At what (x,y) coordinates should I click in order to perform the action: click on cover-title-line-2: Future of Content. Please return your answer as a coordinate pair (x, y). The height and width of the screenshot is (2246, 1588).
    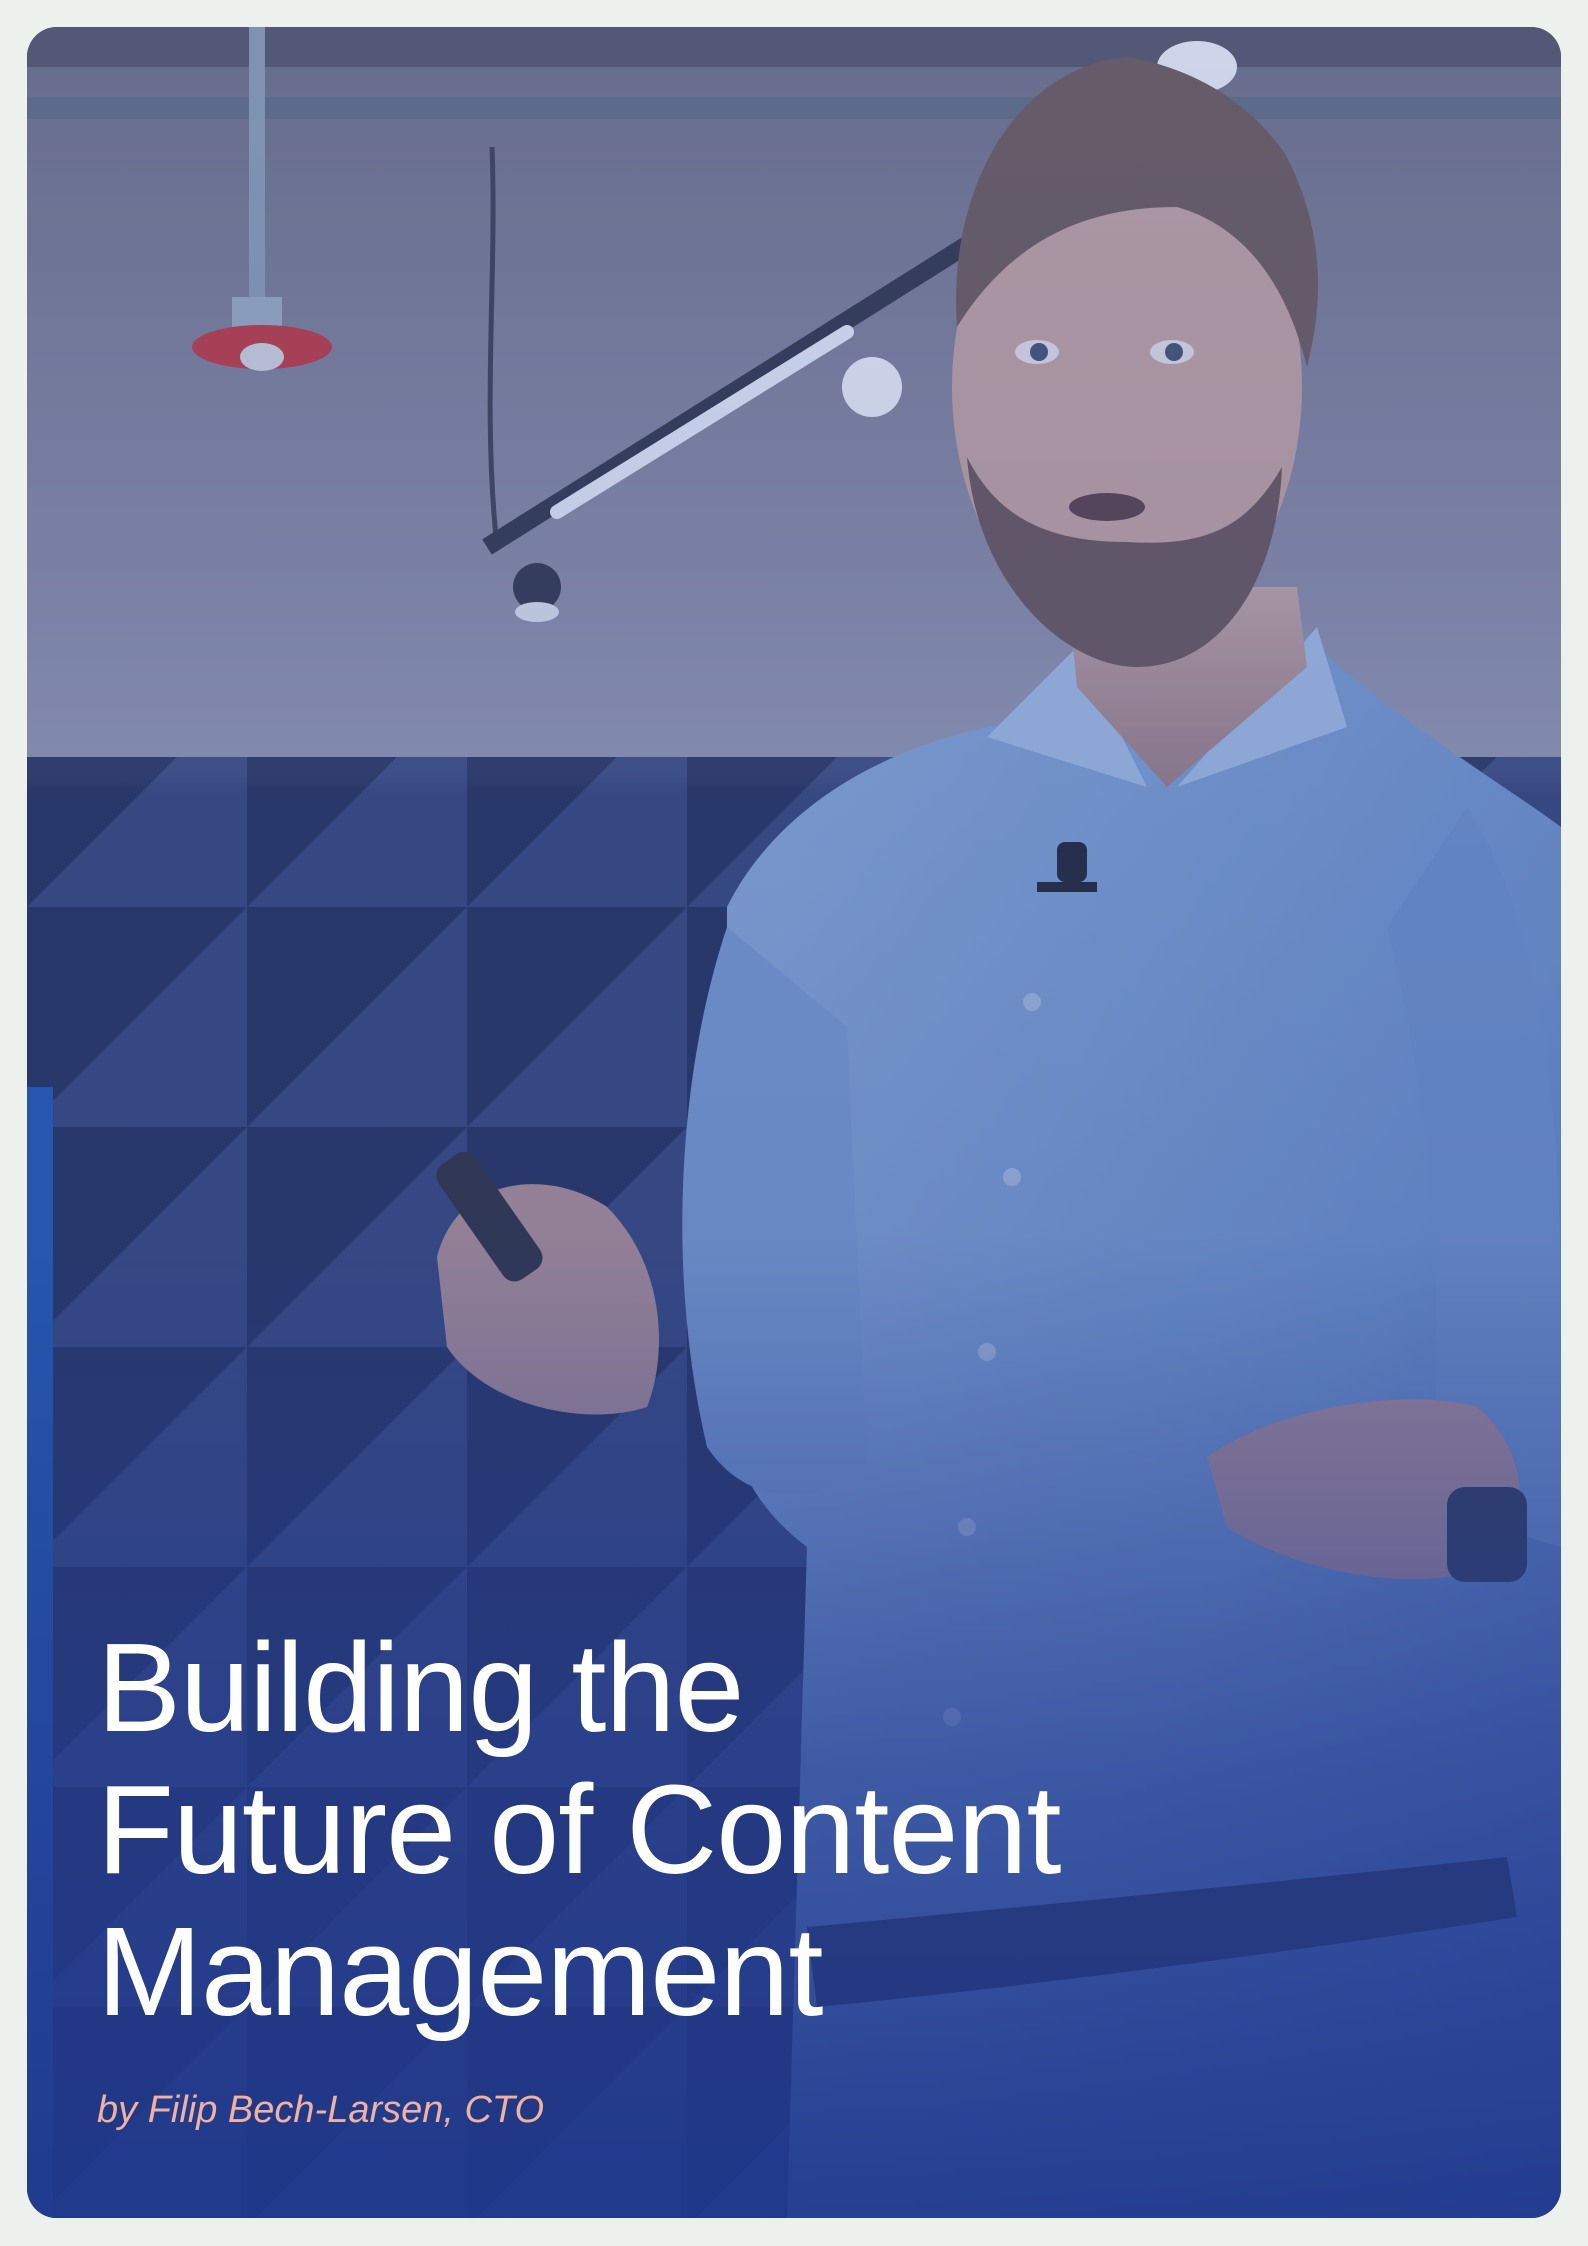
    Looking at the image, I should click on (579, 1829).